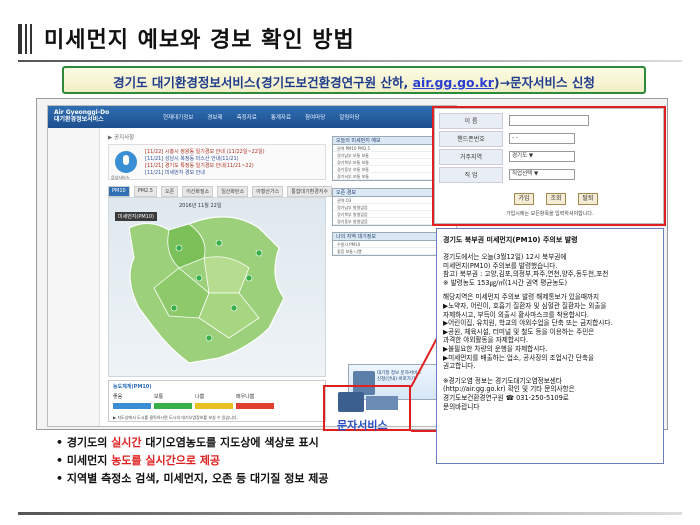  I want to click on panel-line: 수원시 PM10, so click(392, 244).